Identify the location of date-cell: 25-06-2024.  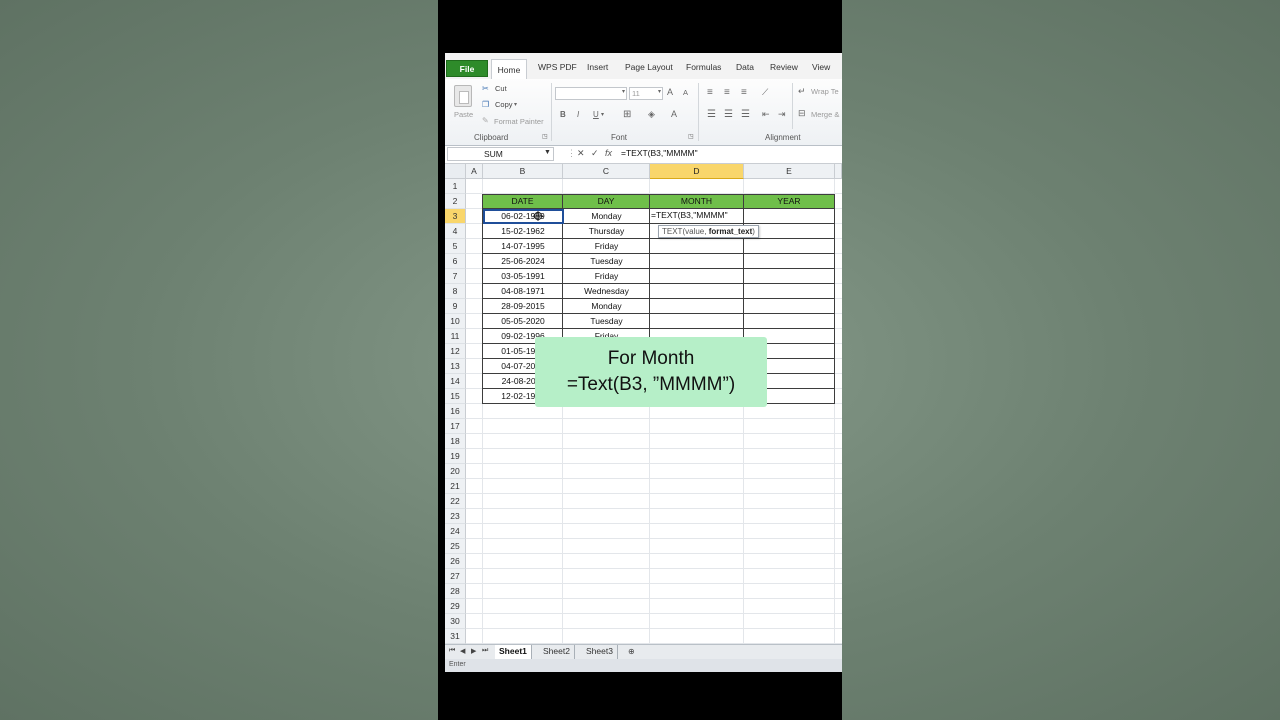
(523, 261).